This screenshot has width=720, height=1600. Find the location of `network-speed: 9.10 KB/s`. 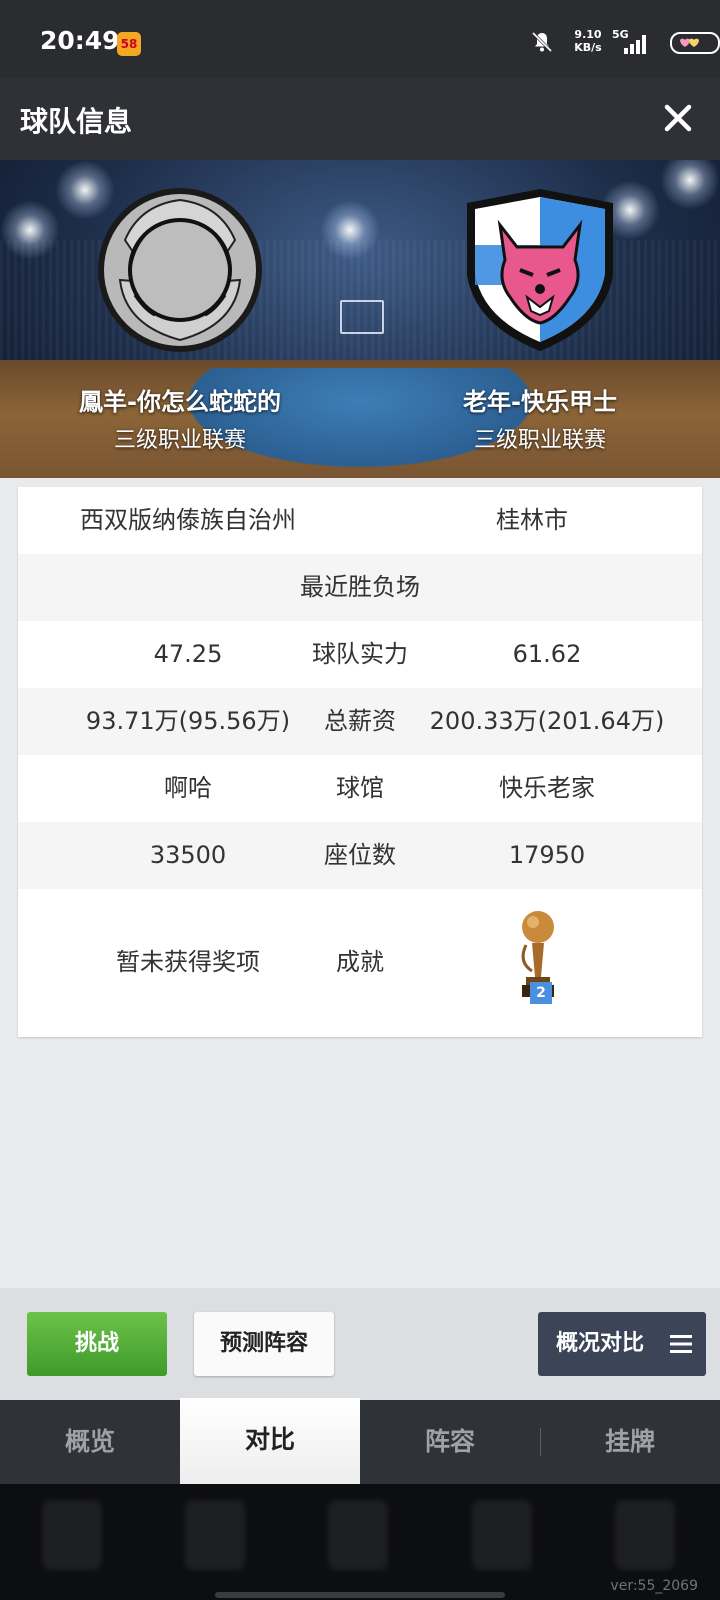

network-speed: 9.10 KB/s is located at coordinates (588, 41).